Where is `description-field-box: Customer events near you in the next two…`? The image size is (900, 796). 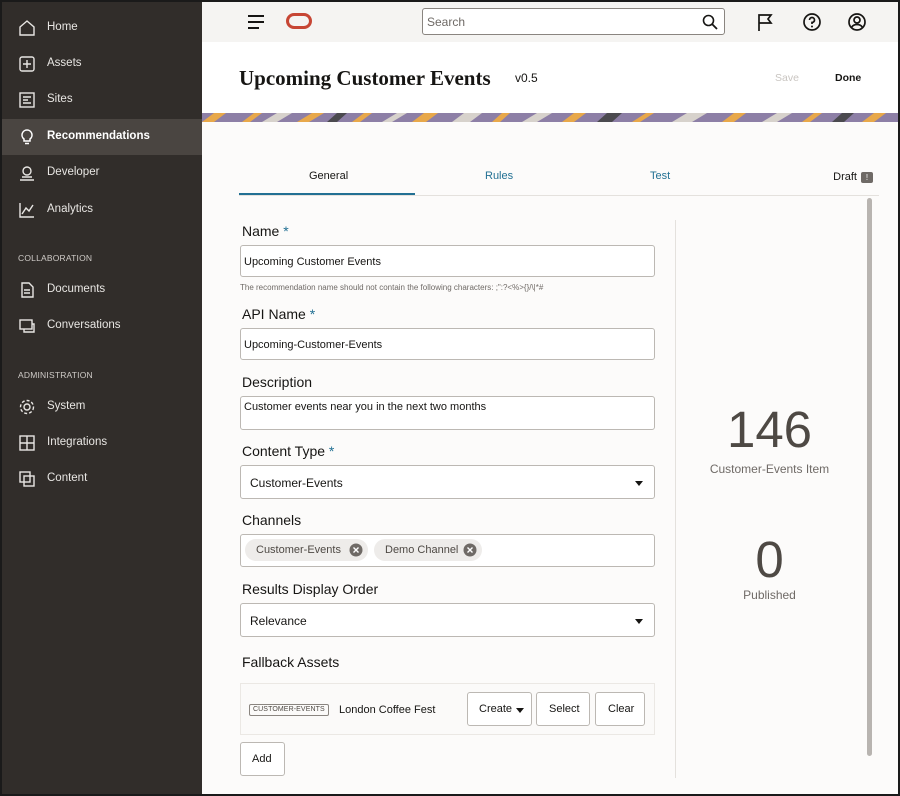
description-field-box: Customer events near you in the next two… is located at coordinates (447, 413).